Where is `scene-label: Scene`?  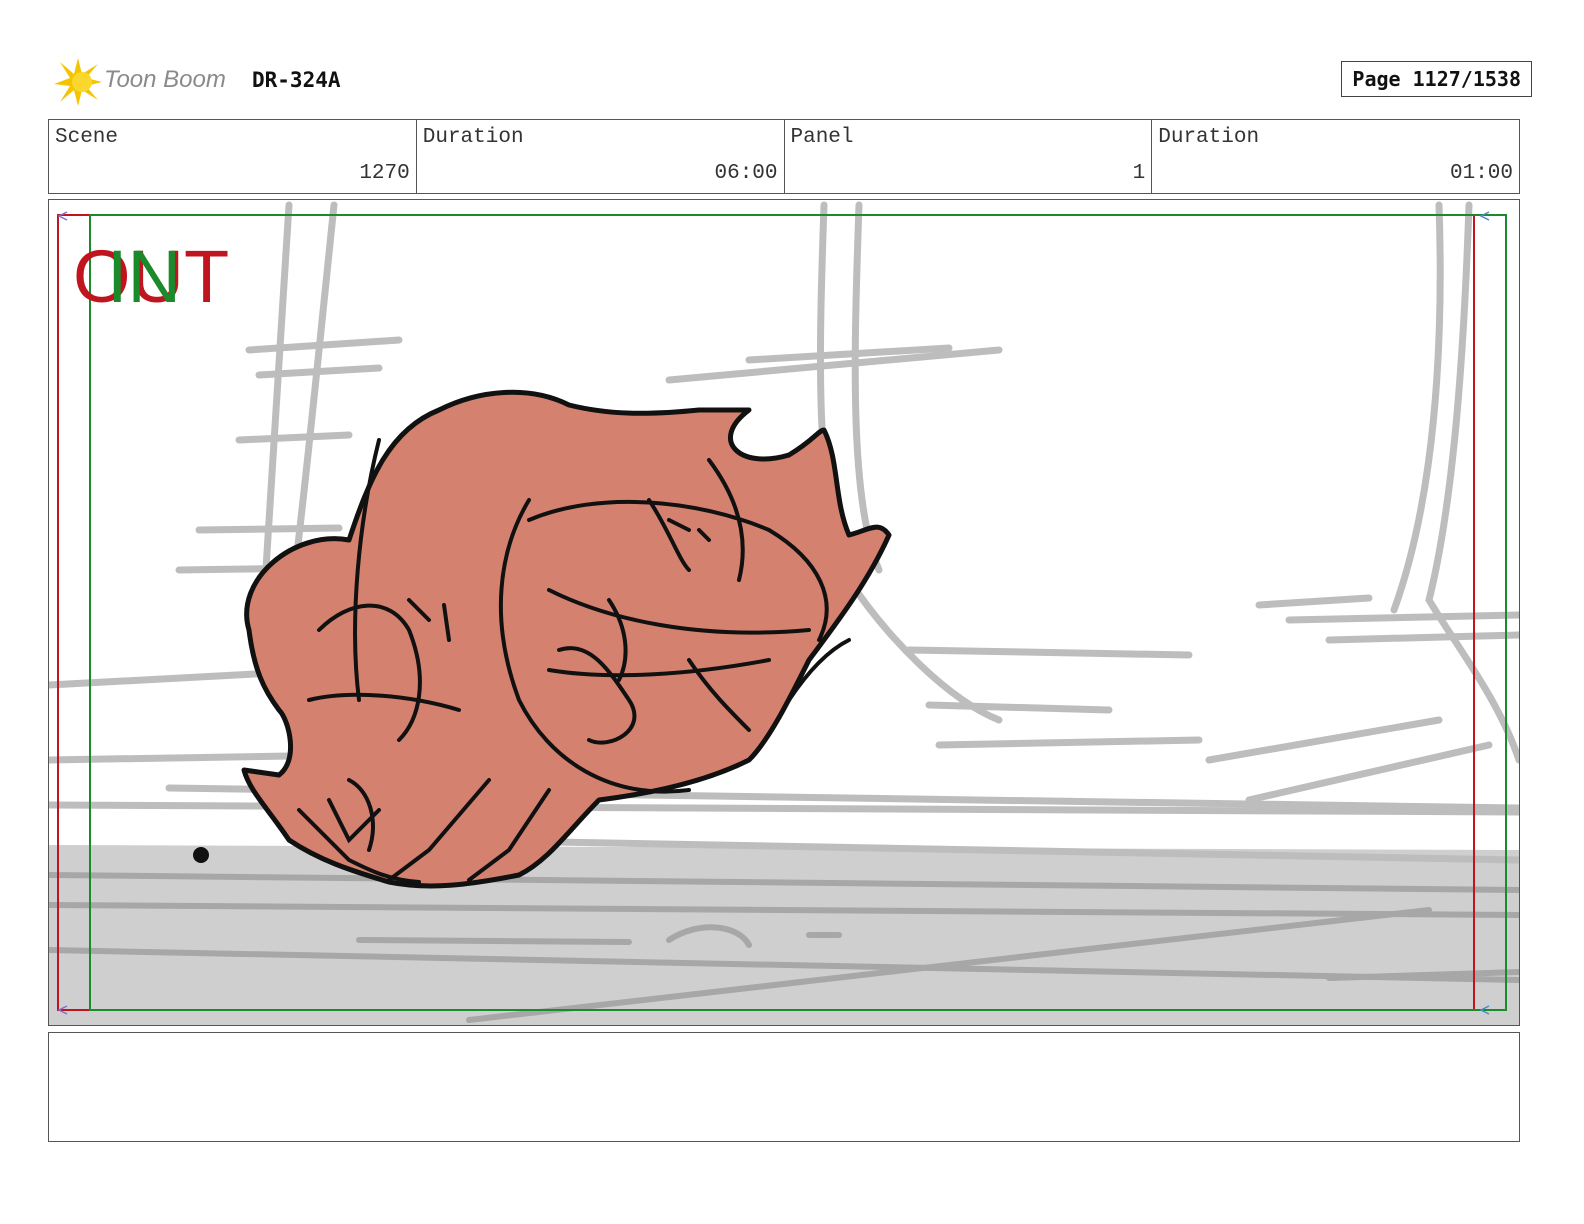 scene-label: Scene is located at coordinates (87, 137).